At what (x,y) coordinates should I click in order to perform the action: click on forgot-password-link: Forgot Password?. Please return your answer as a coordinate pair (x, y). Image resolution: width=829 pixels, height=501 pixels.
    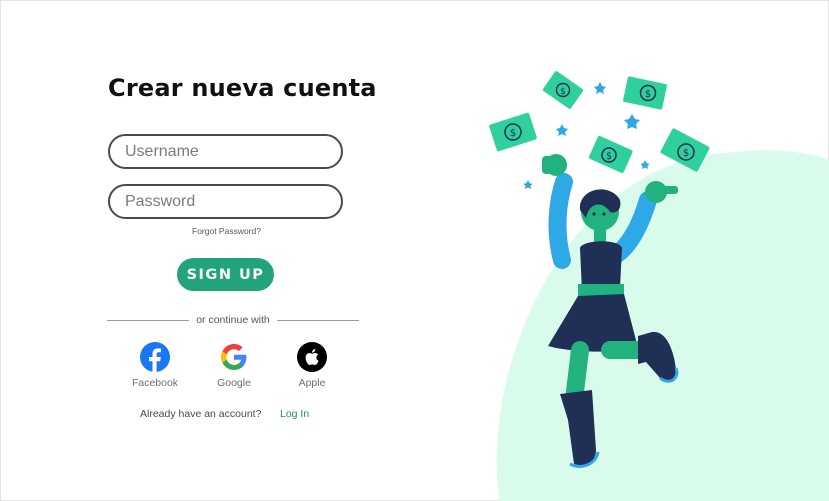
    Looking at the image, I should click on (226, 231).